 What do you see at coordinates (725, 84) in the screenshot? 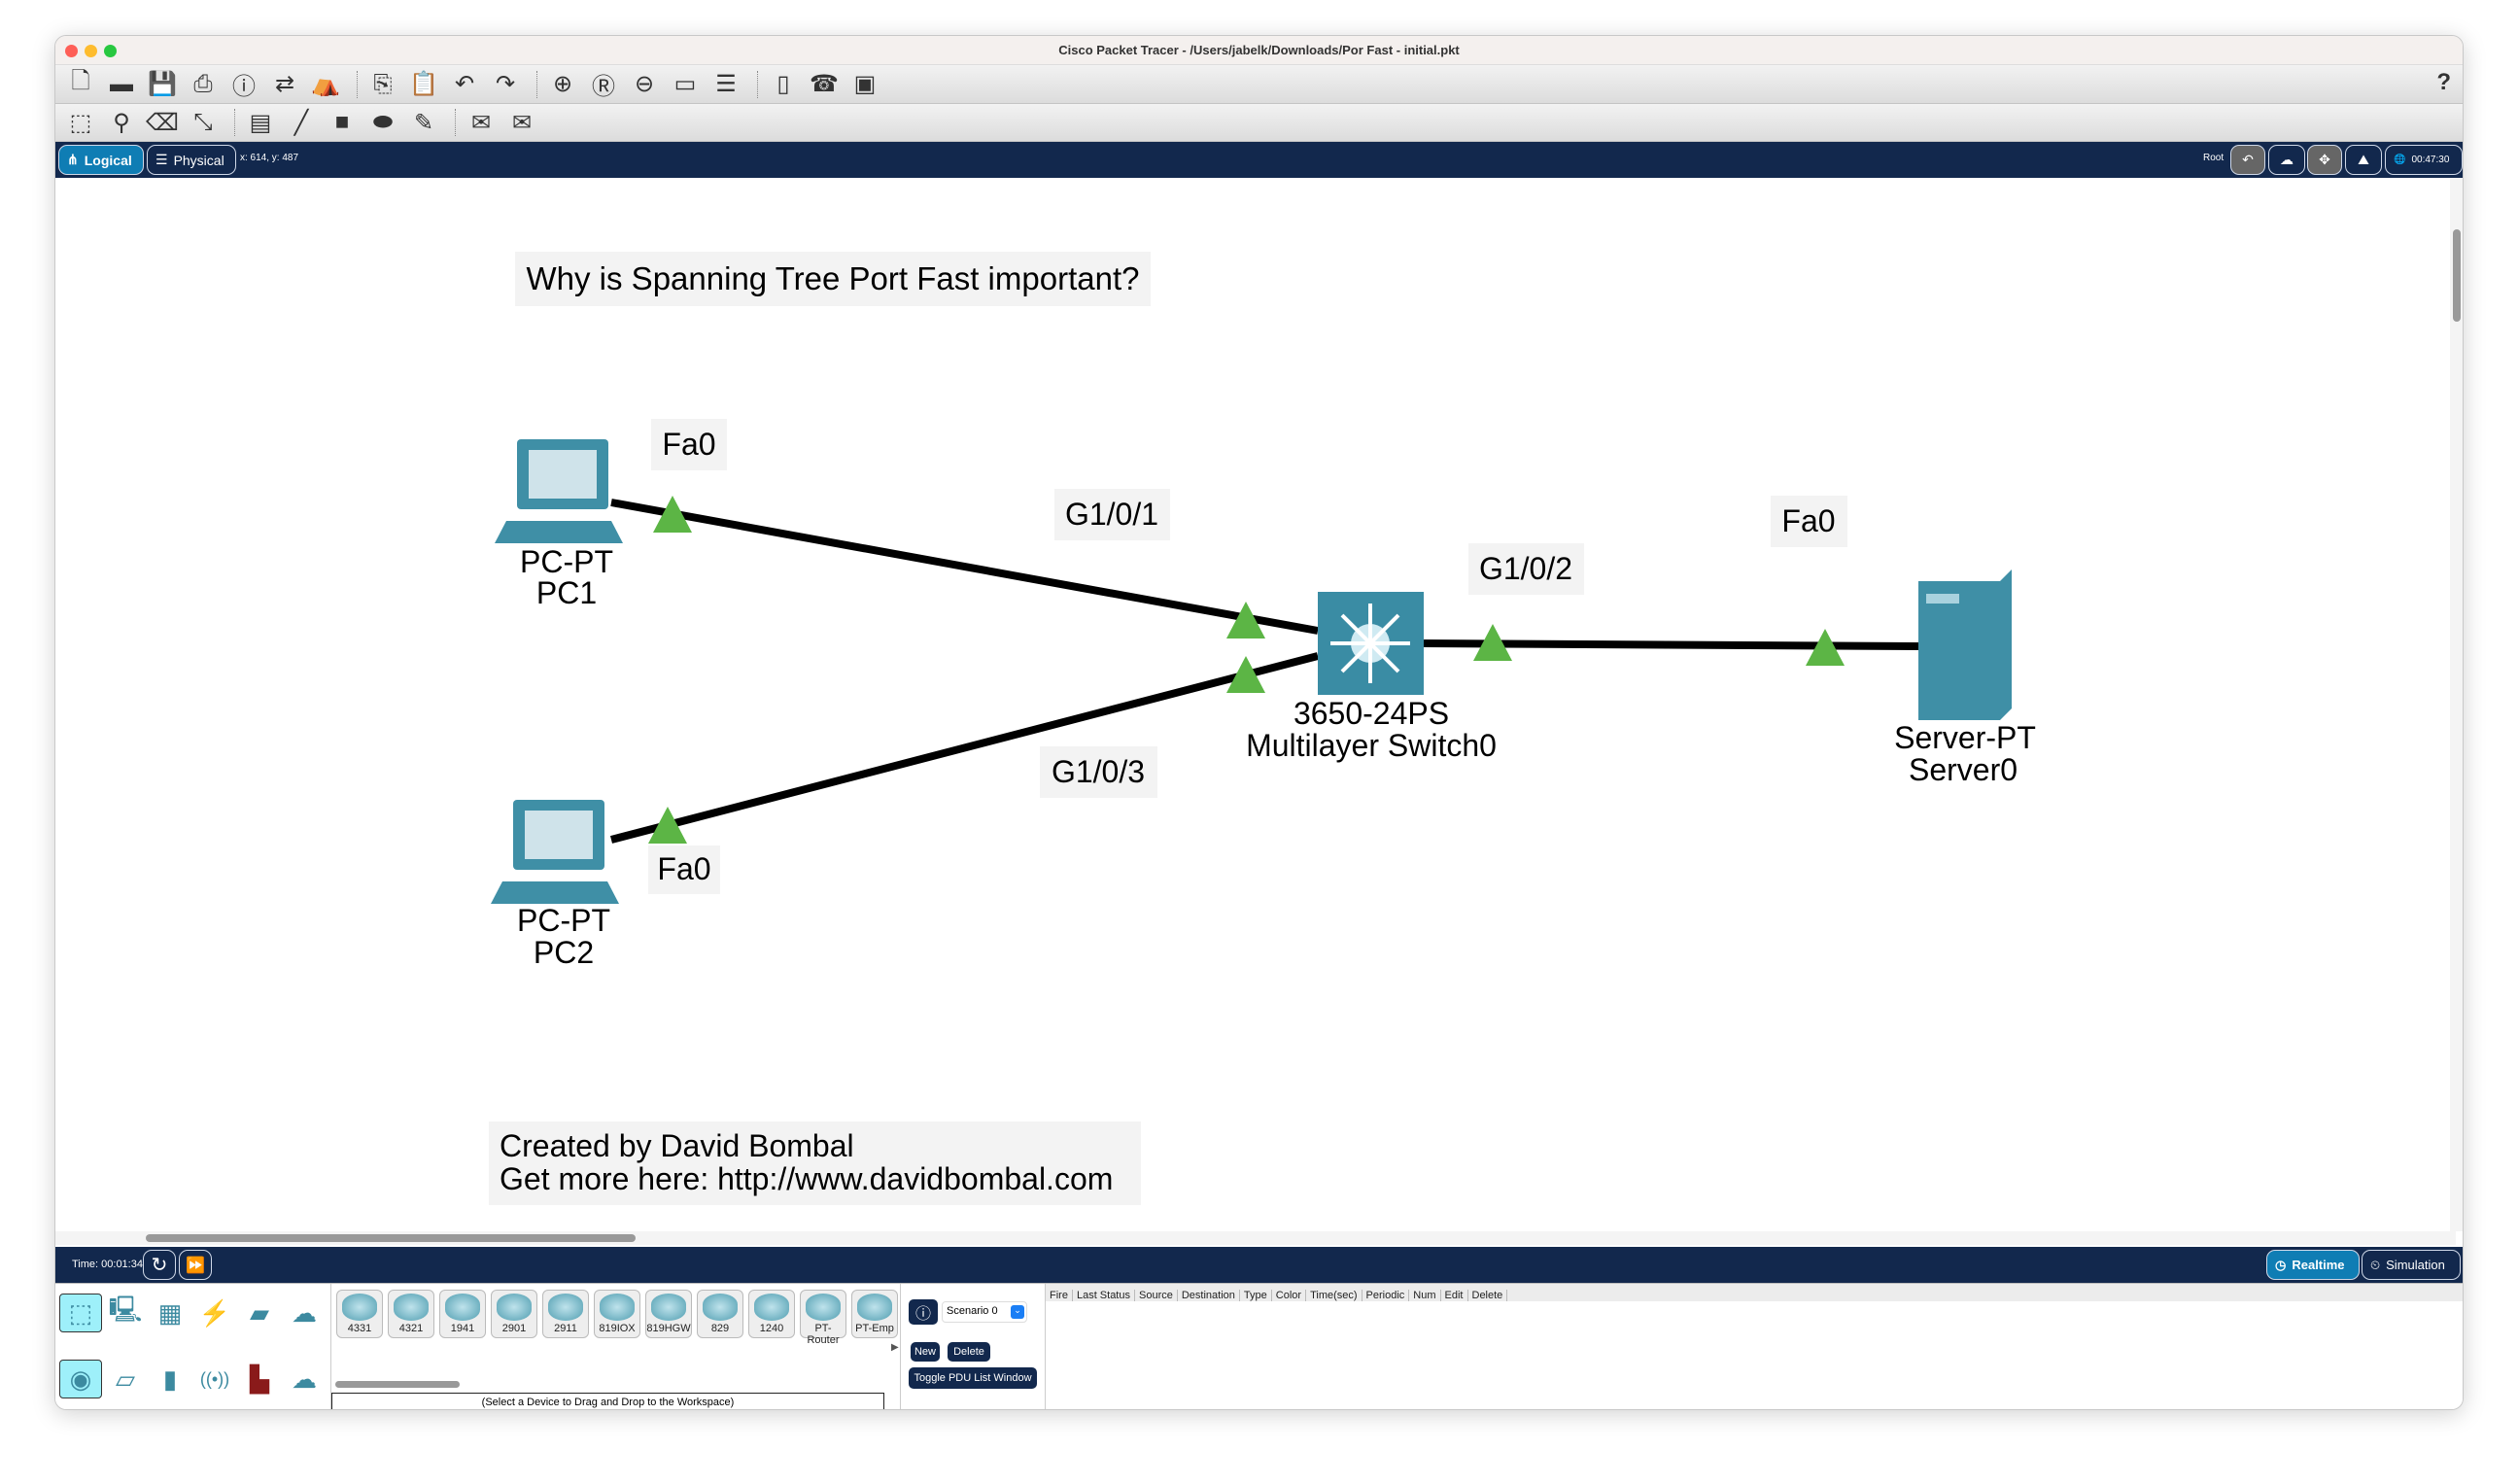
I see `list-icon: ☰` at bounding box center [725, 84].